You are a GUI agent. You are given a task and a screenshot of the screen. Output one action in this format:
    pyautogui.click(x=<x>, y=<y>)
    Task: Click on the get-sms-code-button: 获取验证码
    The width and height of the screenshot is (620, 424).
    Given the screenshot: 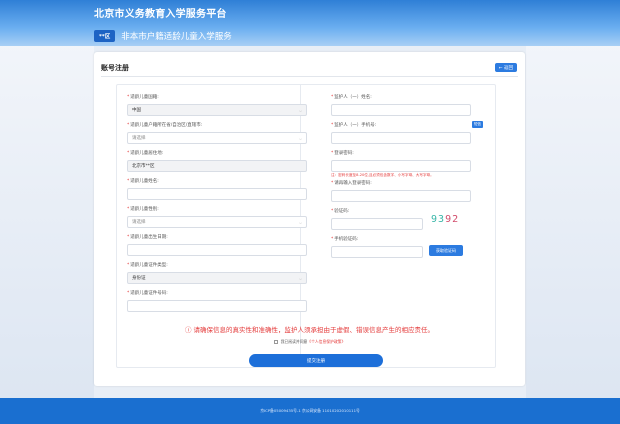 What is the action you would take?
    pyautogui.click(x=446, y=250)
    